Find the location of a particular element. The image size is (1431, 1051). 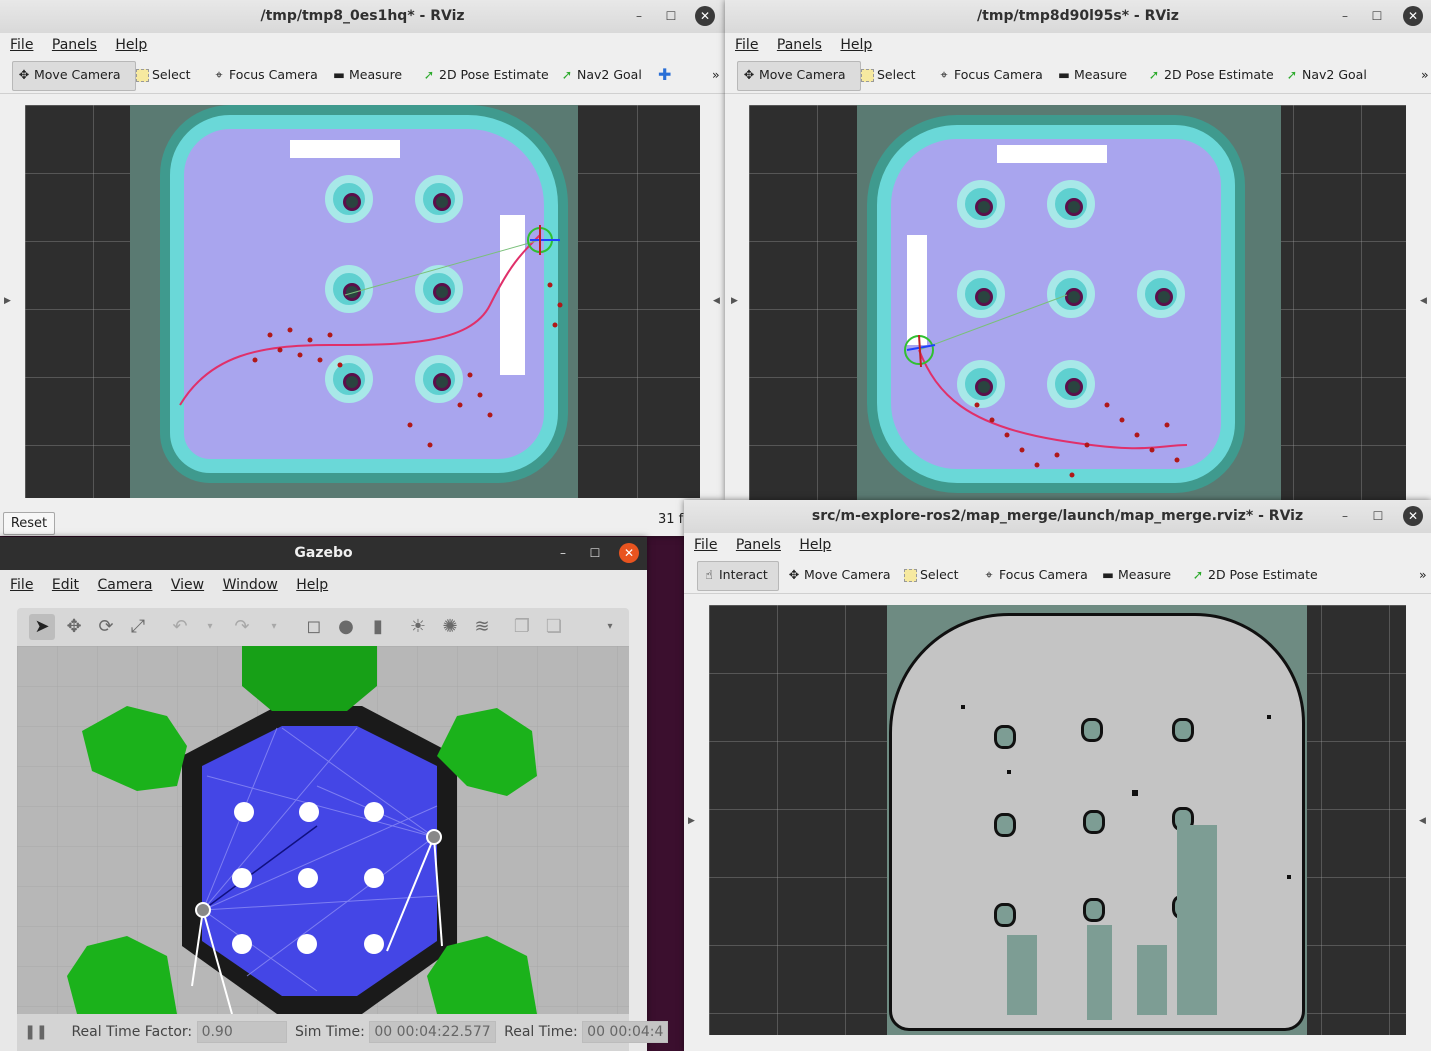

undo-icon: ↶ is located at coordinates (180, 627).